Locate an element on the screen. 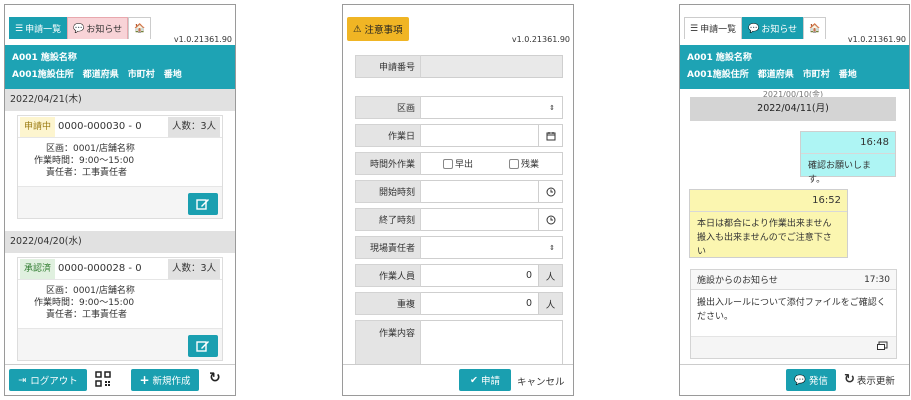 Image resolution: width=911 pixels, height=400 pixels. sent-message: 16:48 確認お願いします。 is located at coordinates (848, 158).